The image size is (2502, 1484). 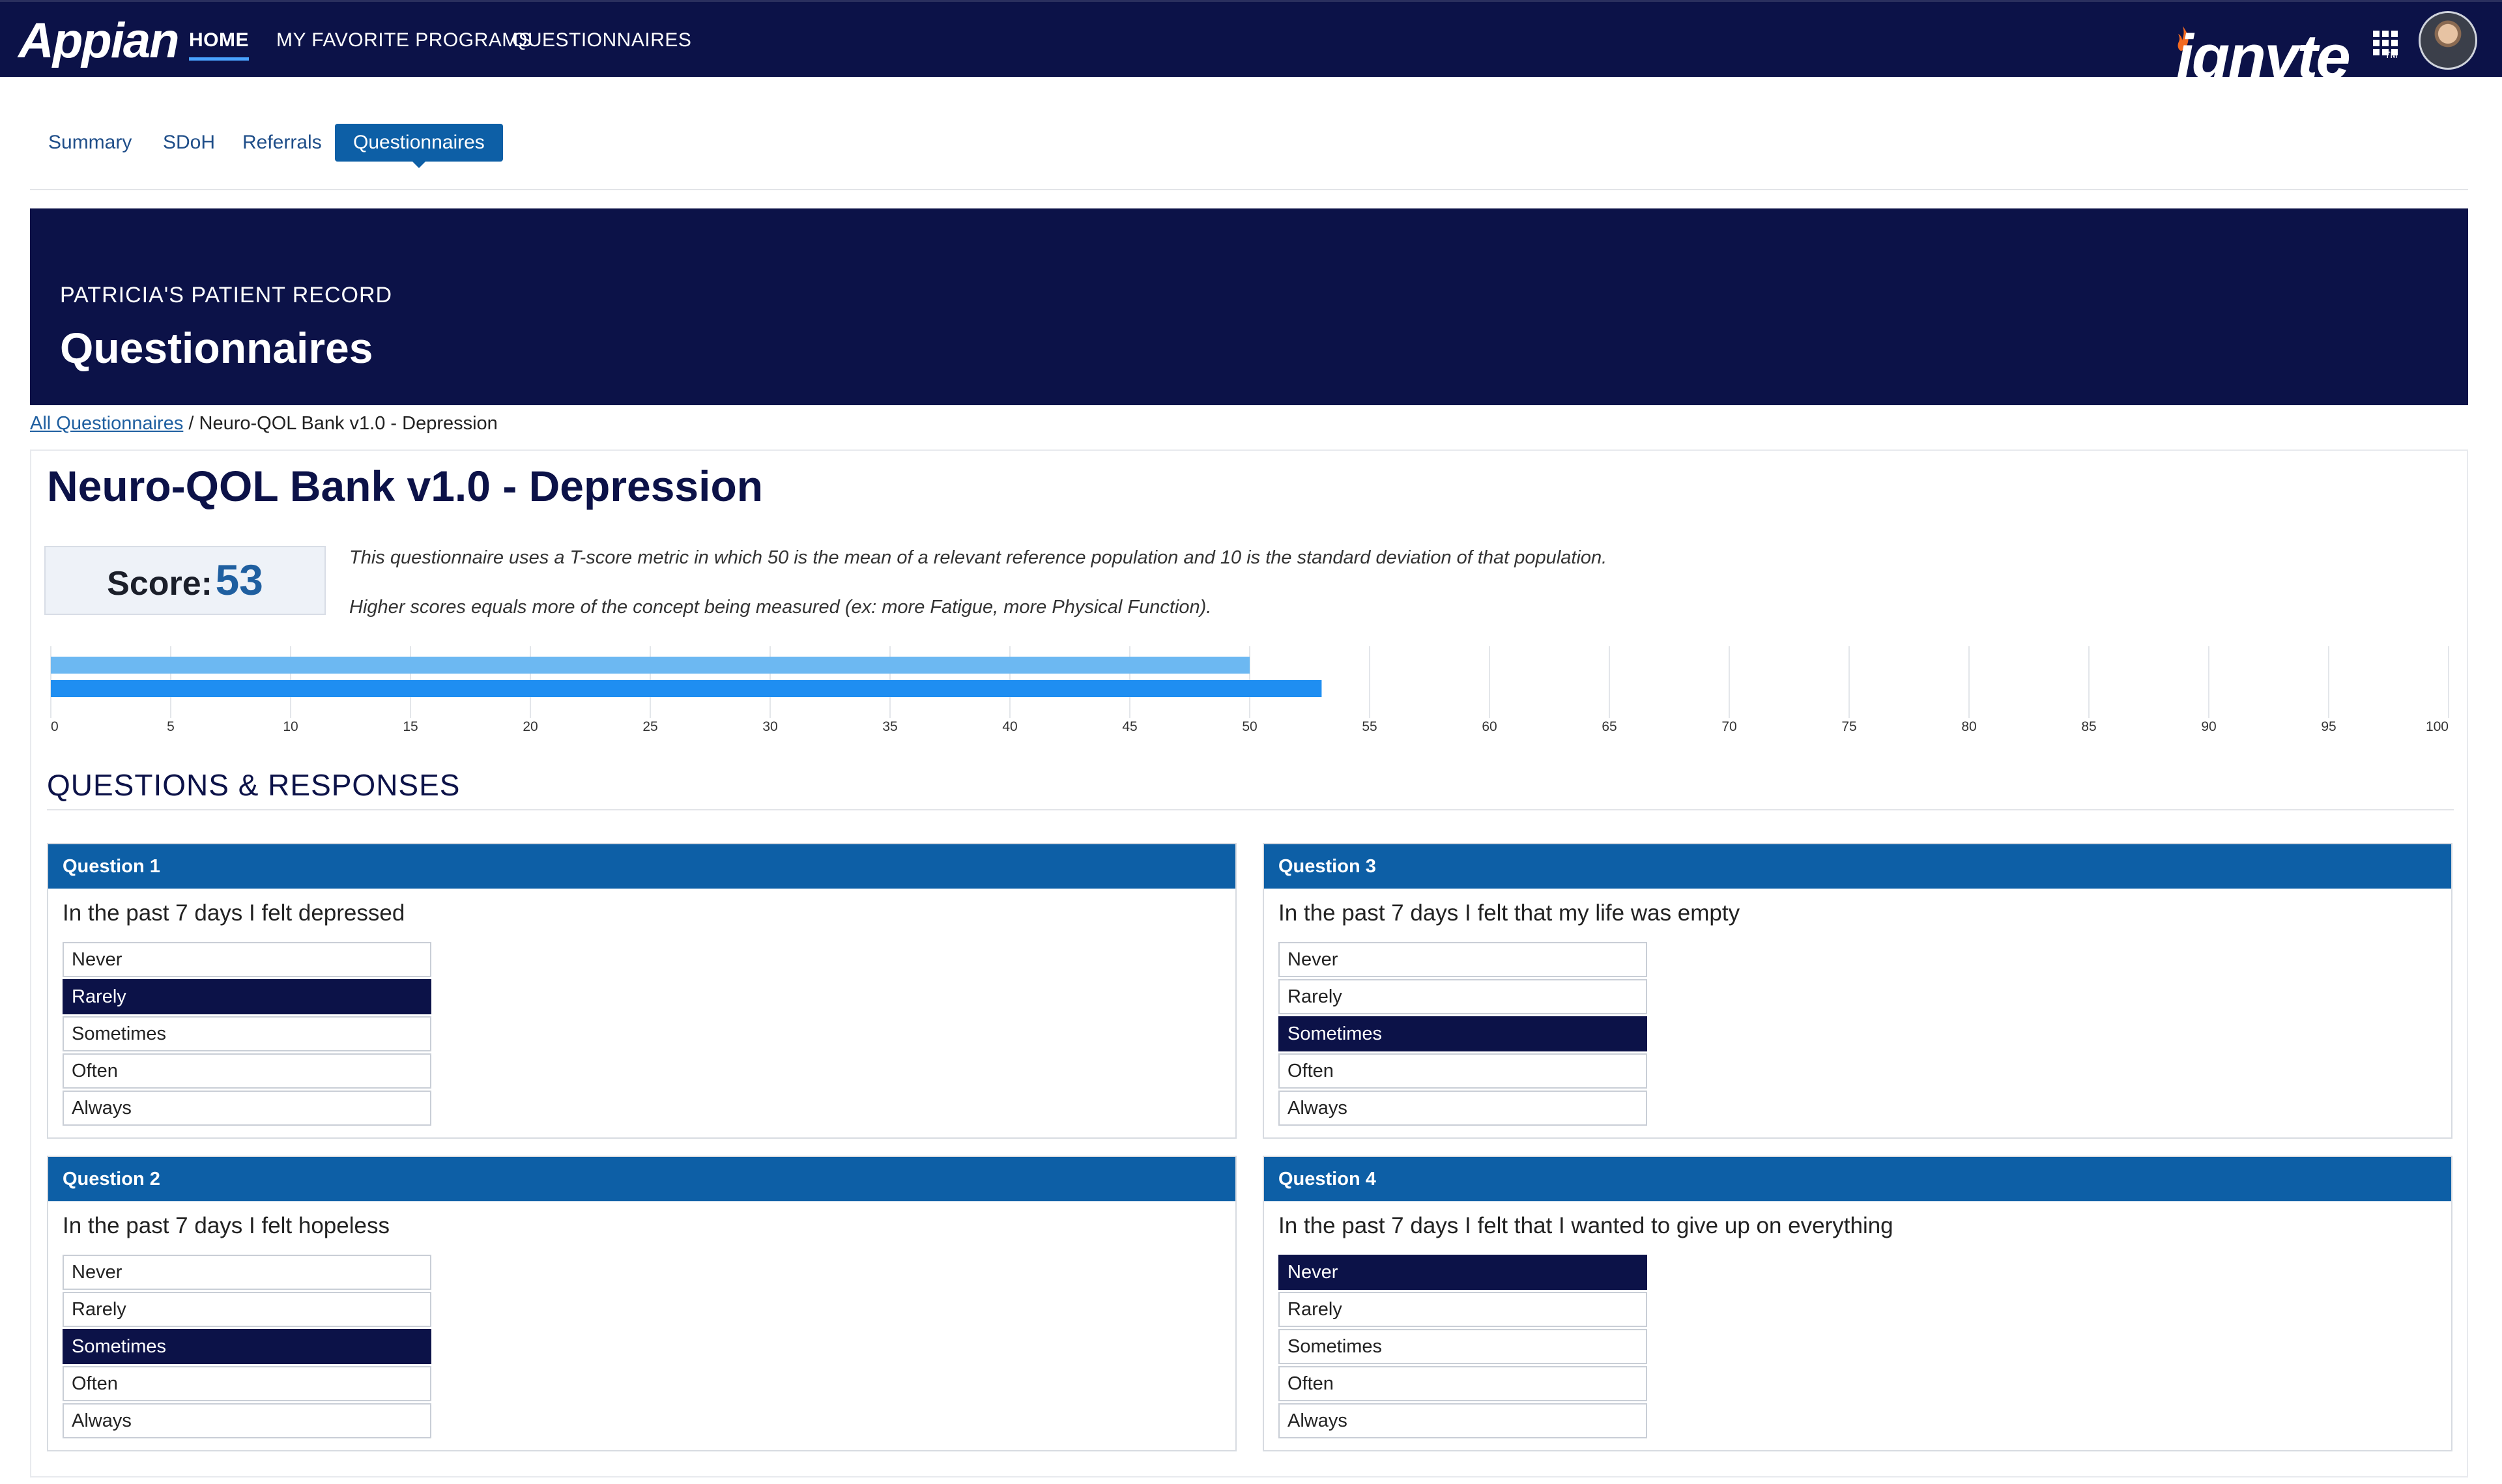 What do you see at coordinates (1610, 727) in the screenshot?
I see `chart-tick-label: 65` at bounding box center [1610, 727].